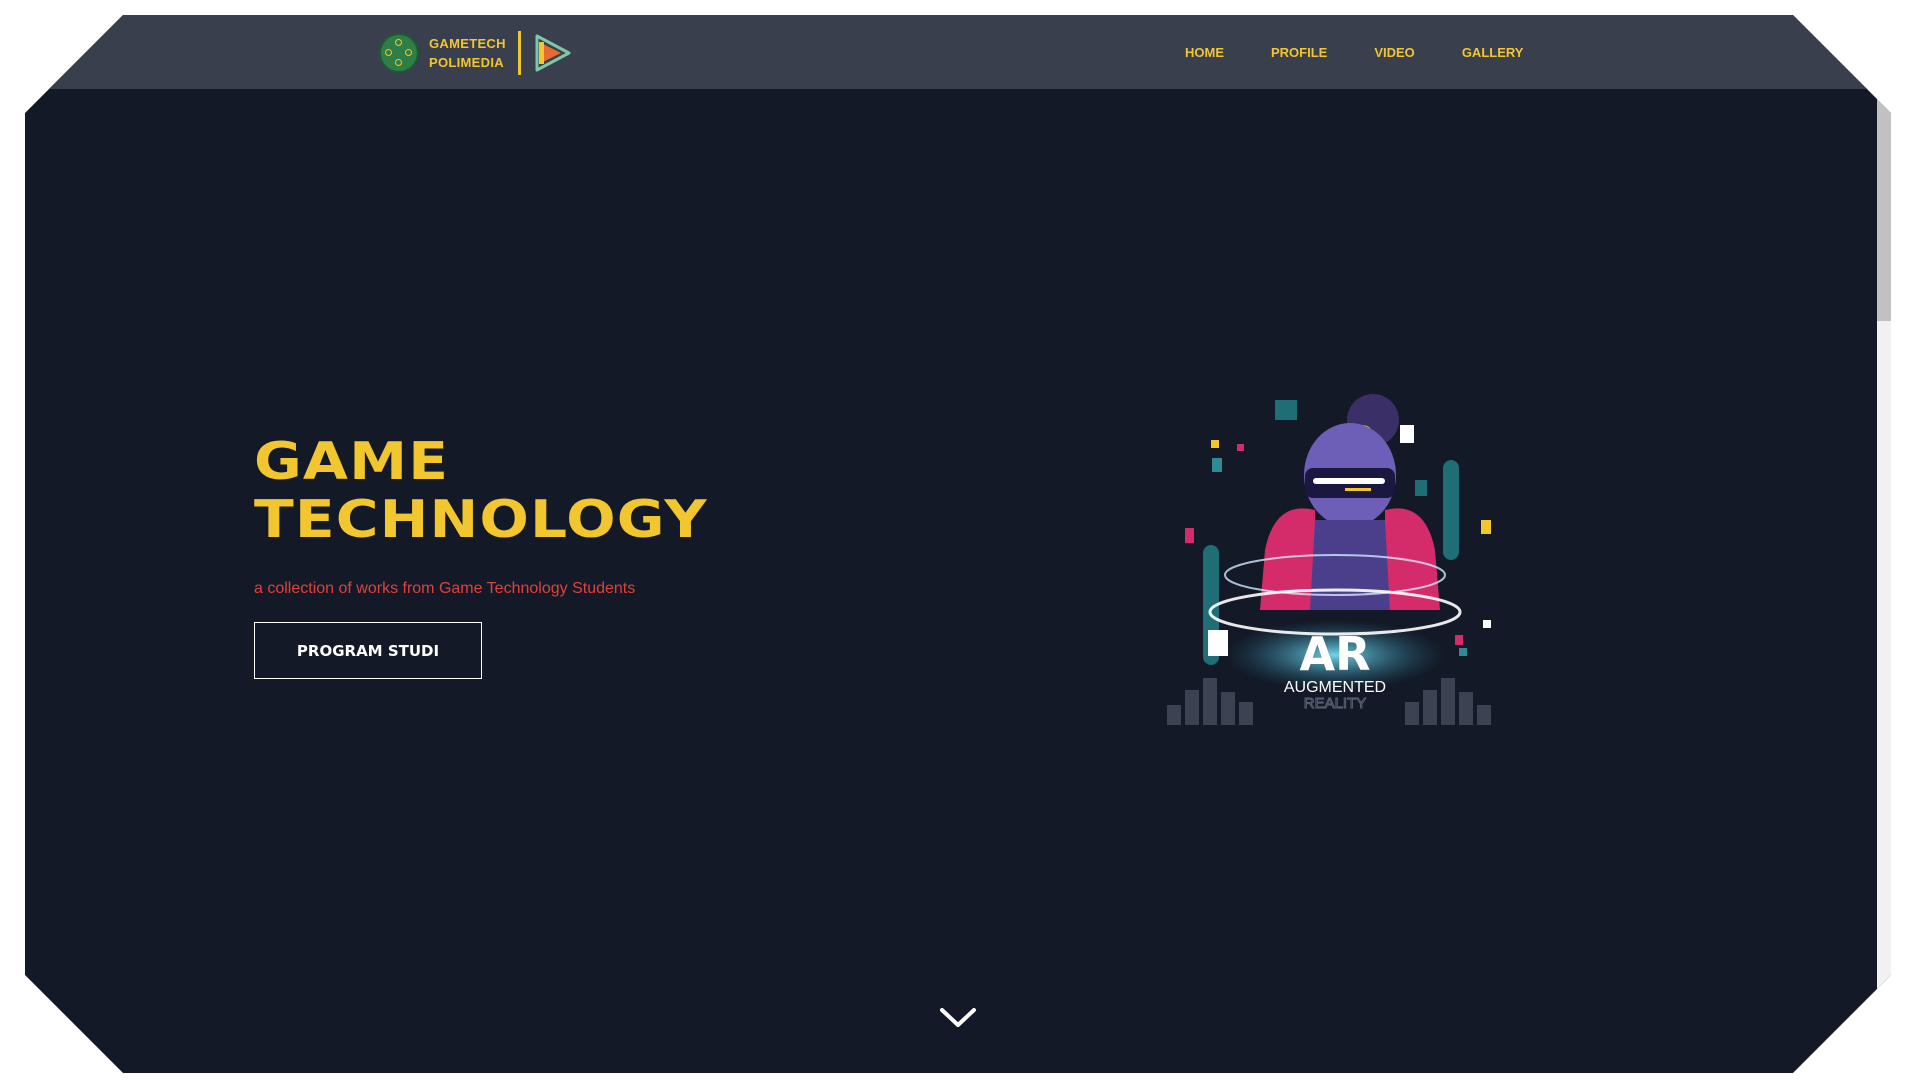  I want to click on program-studi-button: PROGRAM STUDI, so click(368, 650).